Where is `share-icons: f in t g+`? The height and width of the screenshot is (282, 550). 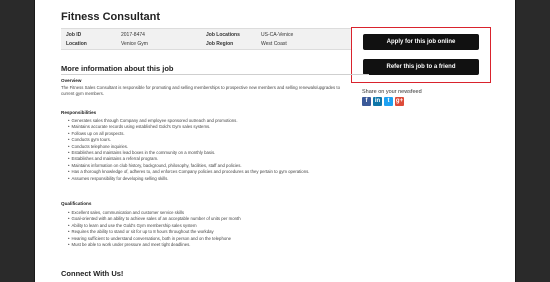 share-icons: f in t g+ is located at coordinates (383, 101).